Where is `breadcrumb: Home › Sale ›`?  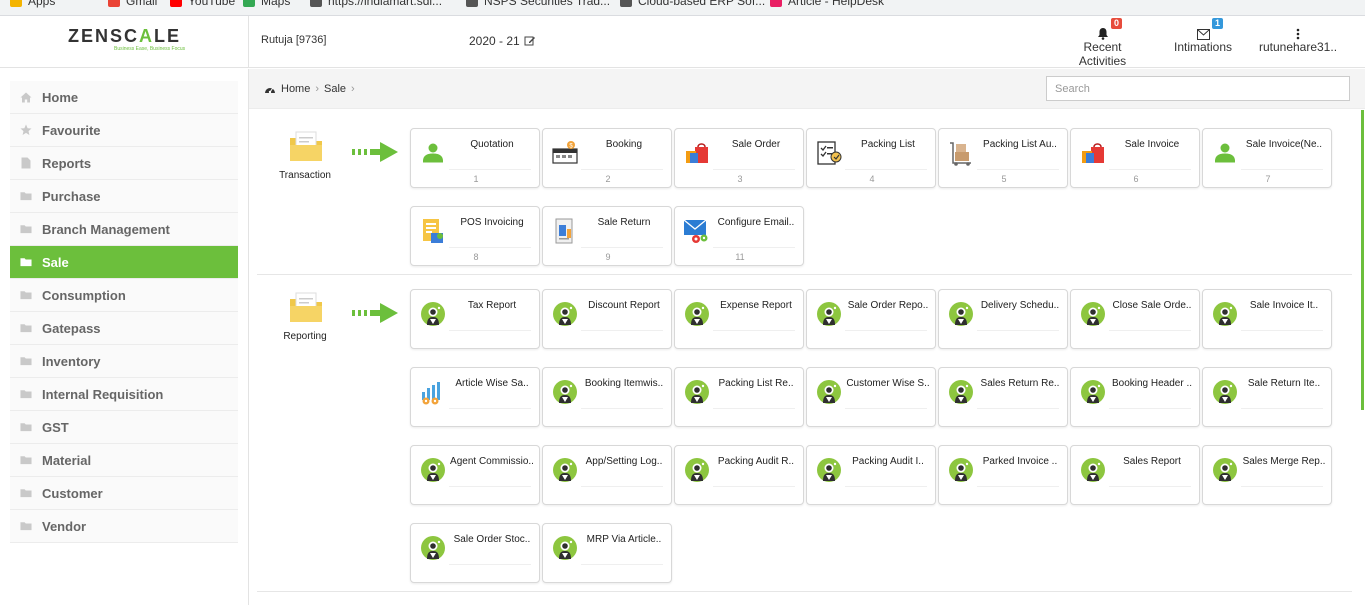 breadcrumb: Home › Sale › is located at coordinates (309, 89).